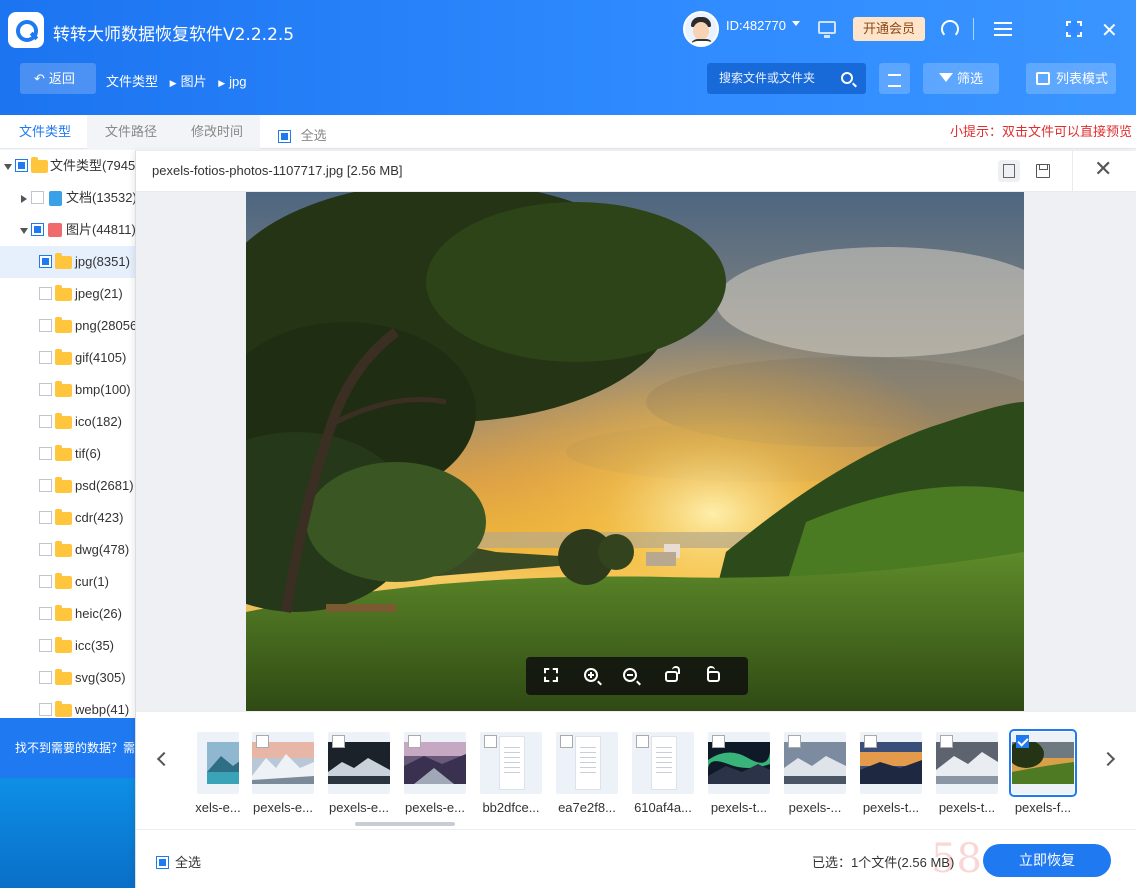 The width and height of the screenshot is (1136, 888). I want to click on scrollbar, so click(405, 824).